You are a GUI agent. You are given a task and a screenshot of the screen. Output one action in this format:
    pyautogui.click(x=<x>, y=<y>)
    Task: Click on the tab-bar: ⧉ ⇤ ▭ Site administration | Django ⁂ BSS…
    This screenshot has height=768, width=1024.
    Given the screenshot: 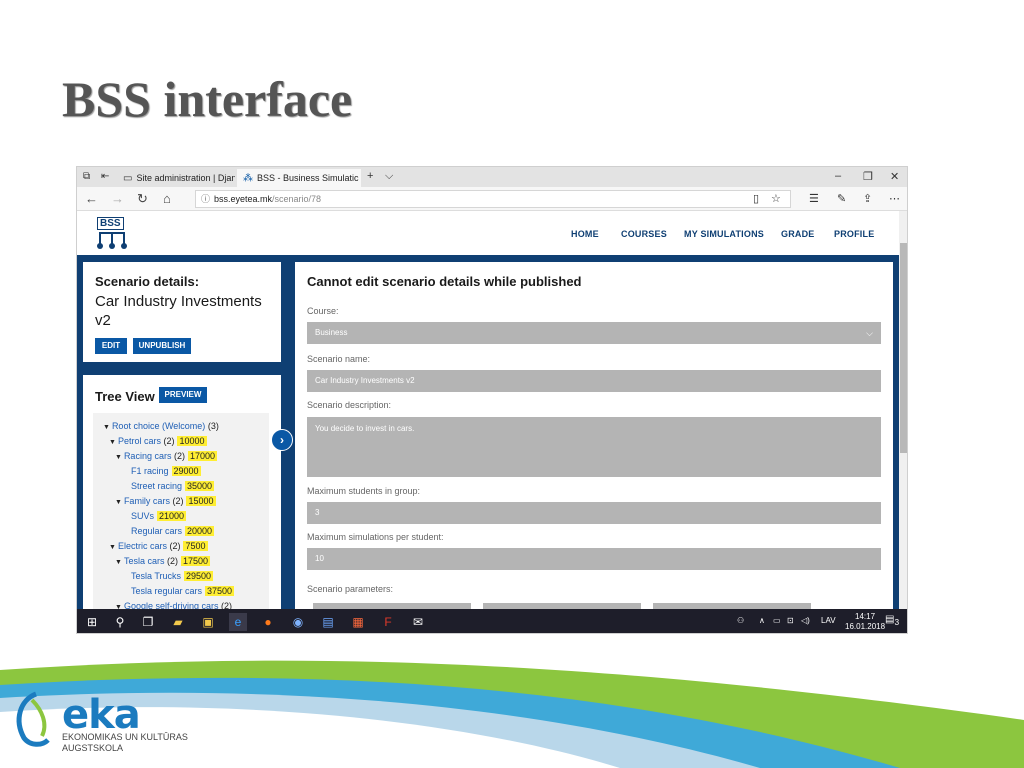 What is the action you would take?
    pyautogui.click(x=492, y=177)
    